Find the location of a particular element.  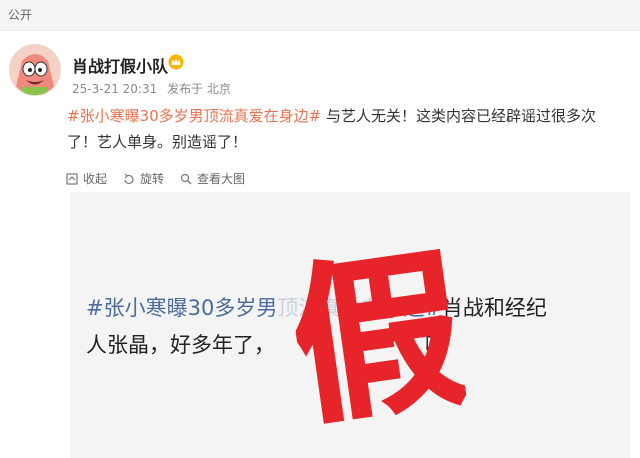

image-line2-start: 人张晶，好多年了， is located at coordinates (180, 345).